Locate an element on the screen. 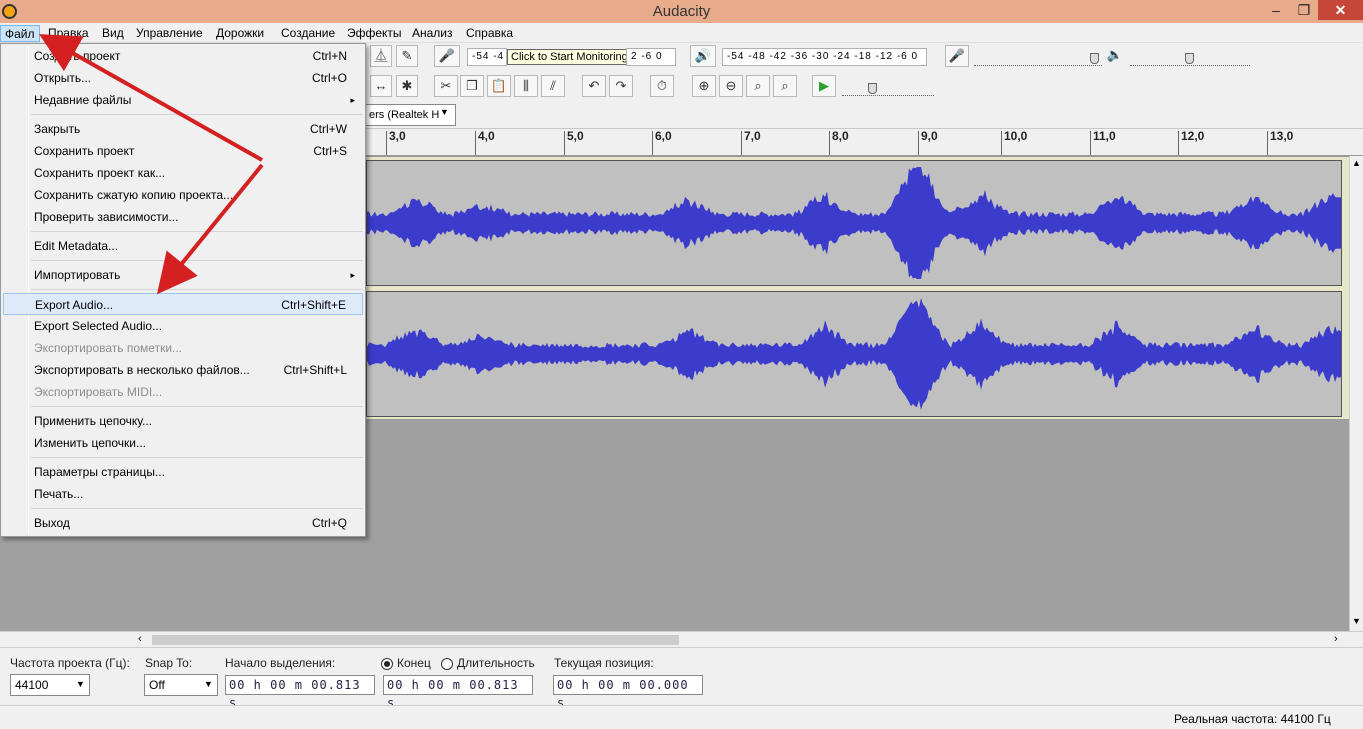 The image size is (1363, 729). redo-icon: ↷ is located at coordinates (621, 86).